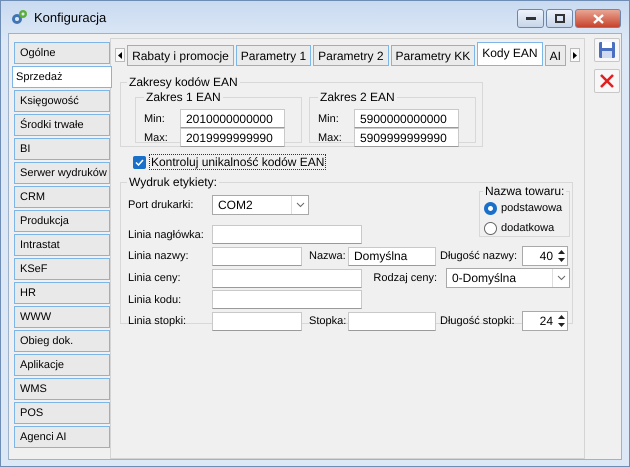 Image resolution: width=630 pixels, height=467 pixels. Describe the element at coordinates (357, 97) in the screenshot. I see `group-title: Zakres 2 EAN` at that location.